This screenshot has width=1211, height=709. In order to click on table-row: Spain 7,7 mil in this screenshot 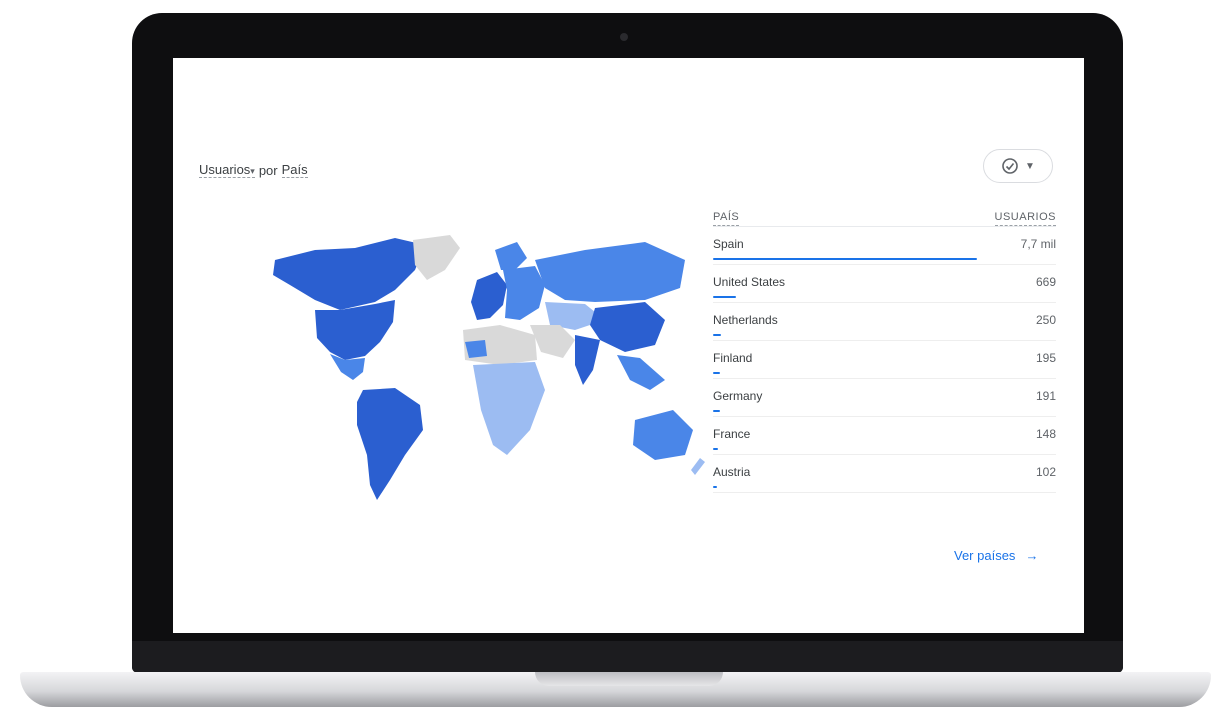, I will do `click(884, 246)`.